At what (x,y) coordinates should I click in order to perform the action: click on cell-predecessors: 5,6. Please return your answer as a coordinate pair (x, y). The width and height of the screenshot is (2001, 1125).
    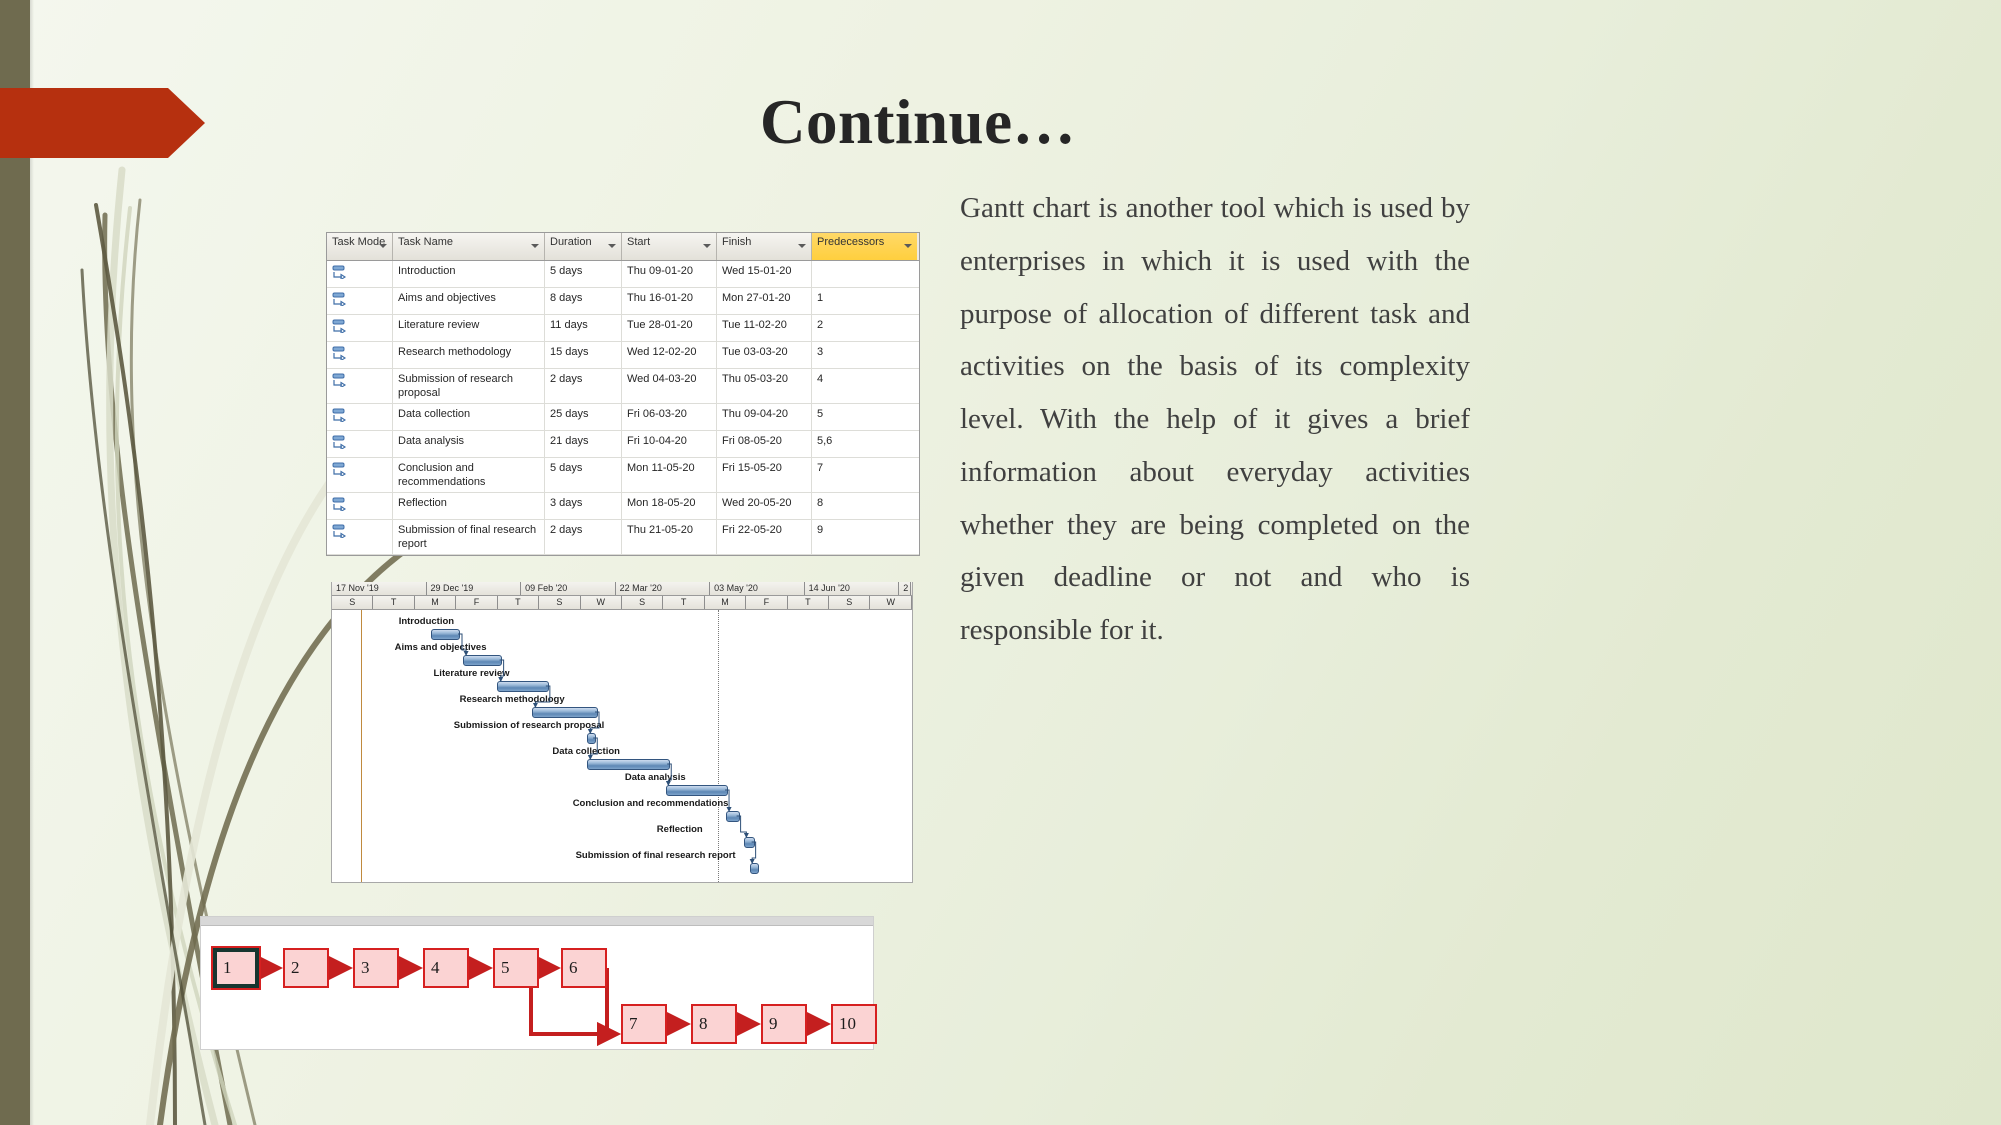
    Looking at the image, I should click on (864, 444).